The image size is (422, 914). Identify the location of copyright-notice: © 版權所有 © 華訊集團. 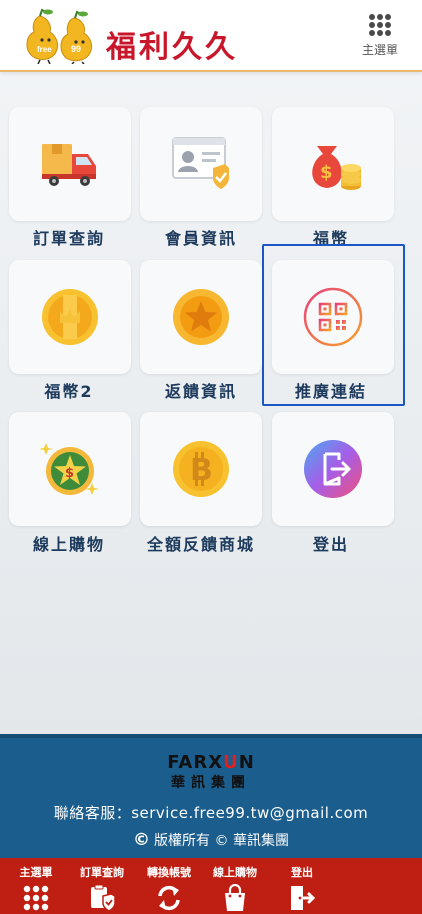
(211, 840).